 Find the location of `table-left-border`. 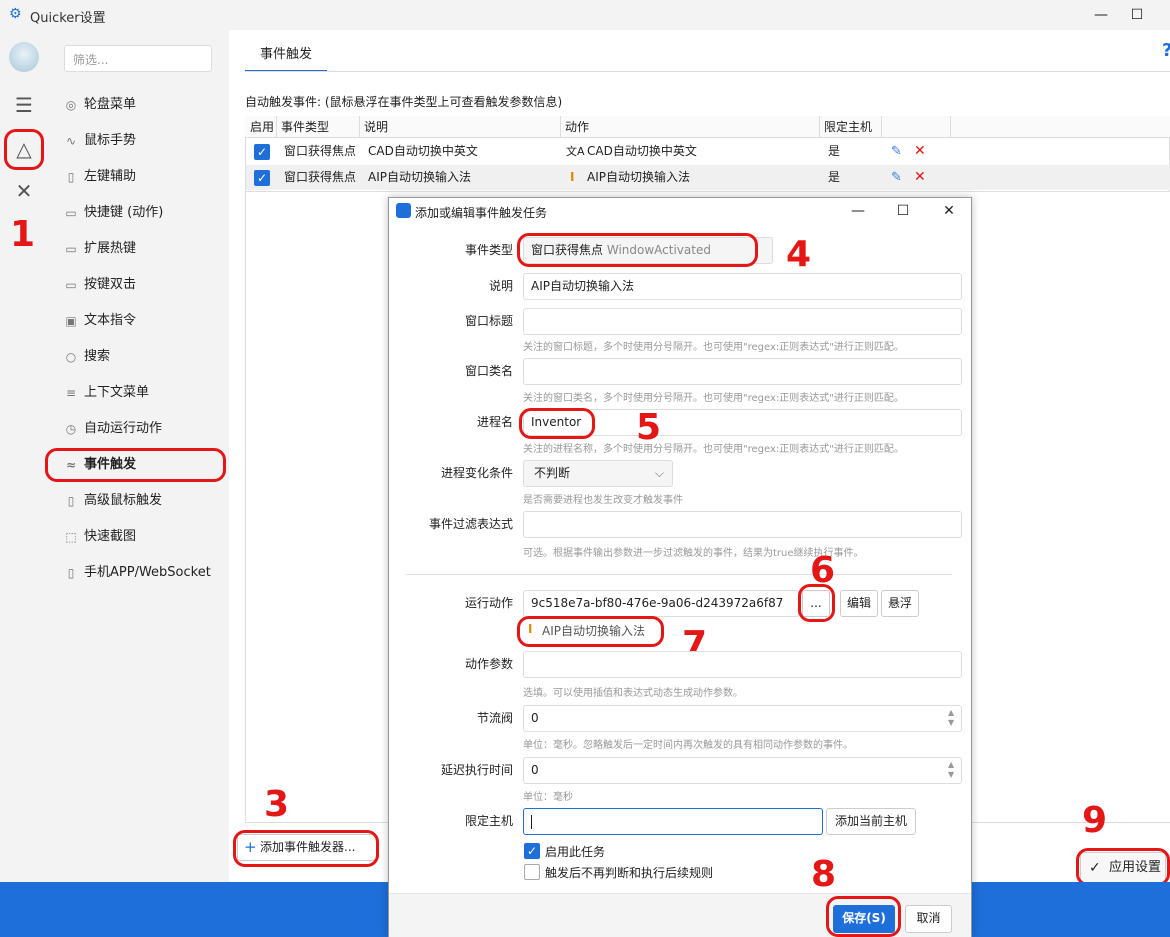

table-left-border is located at coordinates (245, 507).